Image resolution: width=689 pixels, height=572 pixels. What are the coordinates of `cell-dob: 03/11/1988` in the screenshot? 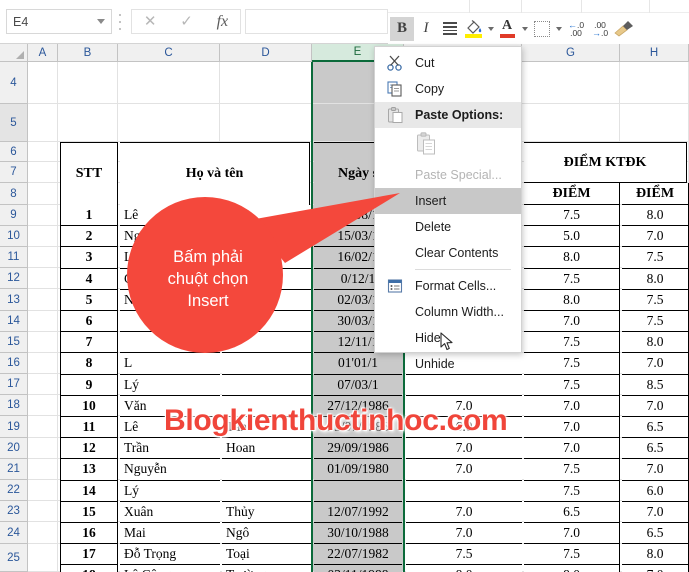 It's located at (358, 568).